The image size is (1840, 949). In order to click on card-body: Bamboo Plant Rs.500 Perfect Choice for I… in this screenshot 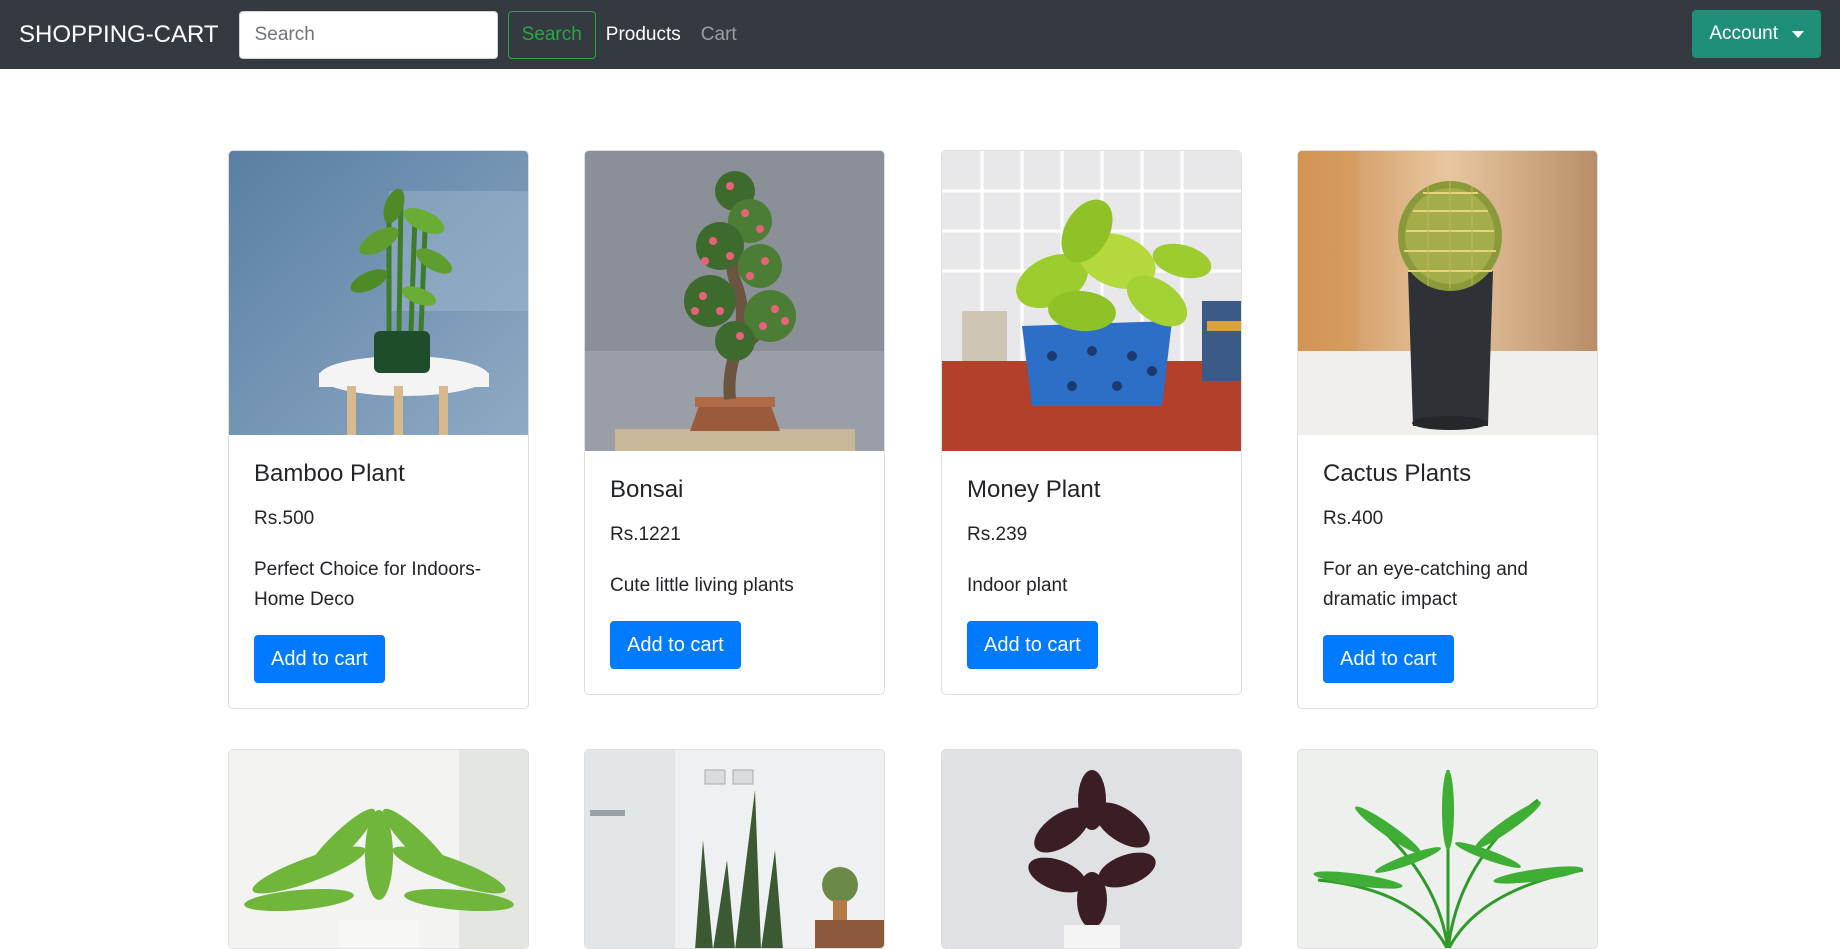, I will do `click(378, 571)`.